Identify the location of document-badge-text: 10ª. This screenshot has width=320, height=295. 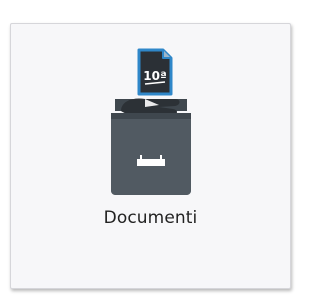
(154, 76).